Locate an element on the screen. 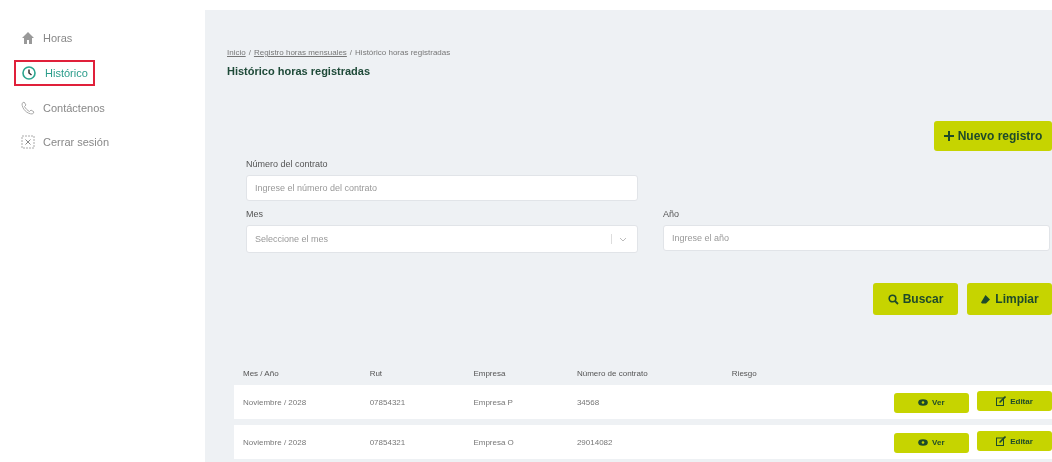 This screenshot has width=1052, height=462. page-title: Histórico horas registradas is located at coordinates (299, 71).